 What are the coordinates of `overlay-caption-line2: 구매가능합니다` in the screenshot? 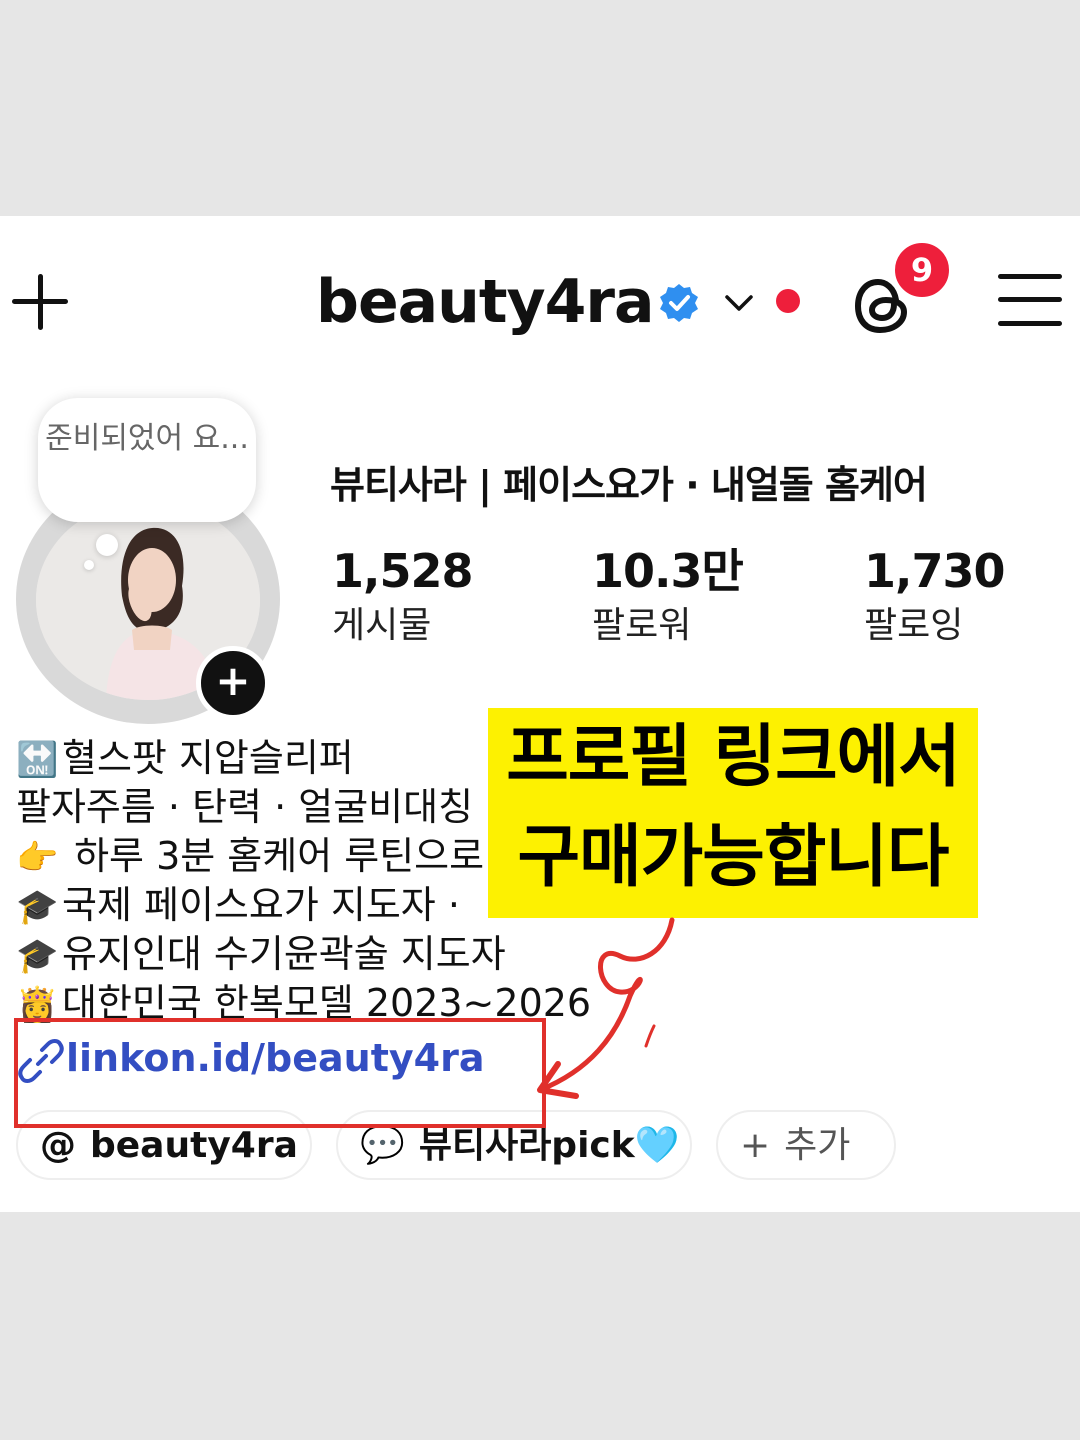 It's located at (733, 857).